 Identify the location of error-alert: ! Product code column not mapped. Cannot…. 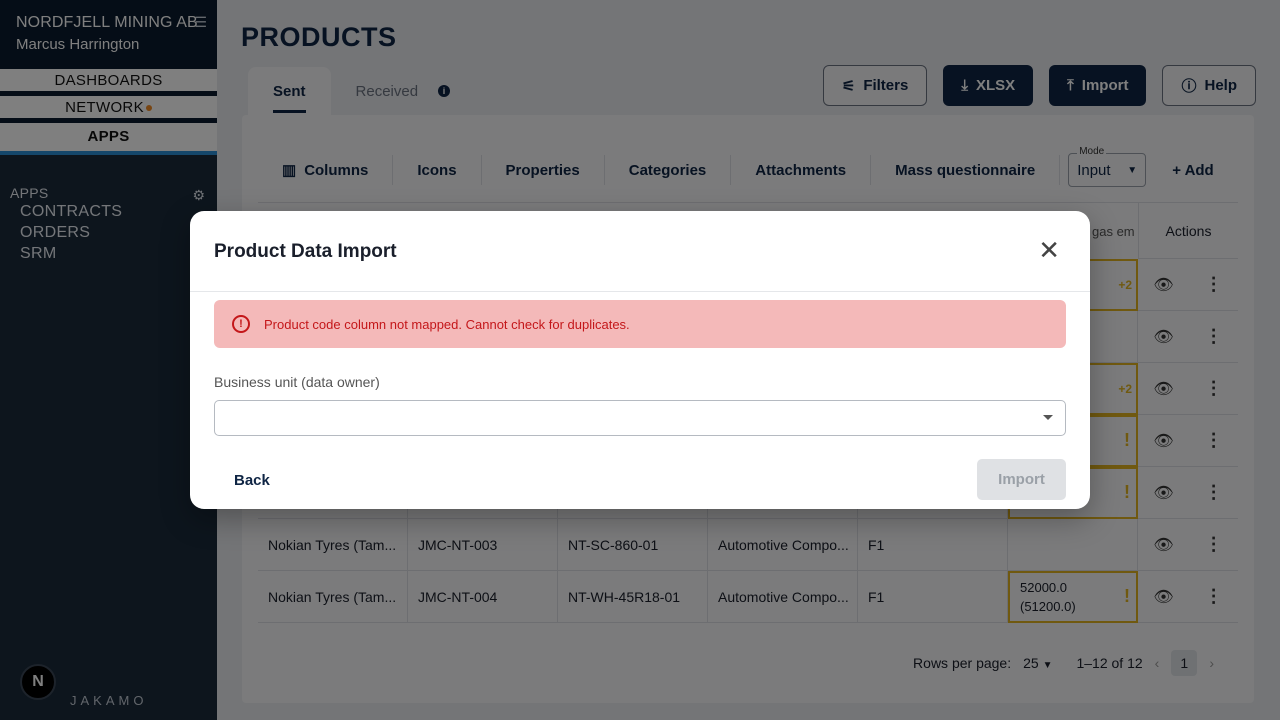
(640, 324).